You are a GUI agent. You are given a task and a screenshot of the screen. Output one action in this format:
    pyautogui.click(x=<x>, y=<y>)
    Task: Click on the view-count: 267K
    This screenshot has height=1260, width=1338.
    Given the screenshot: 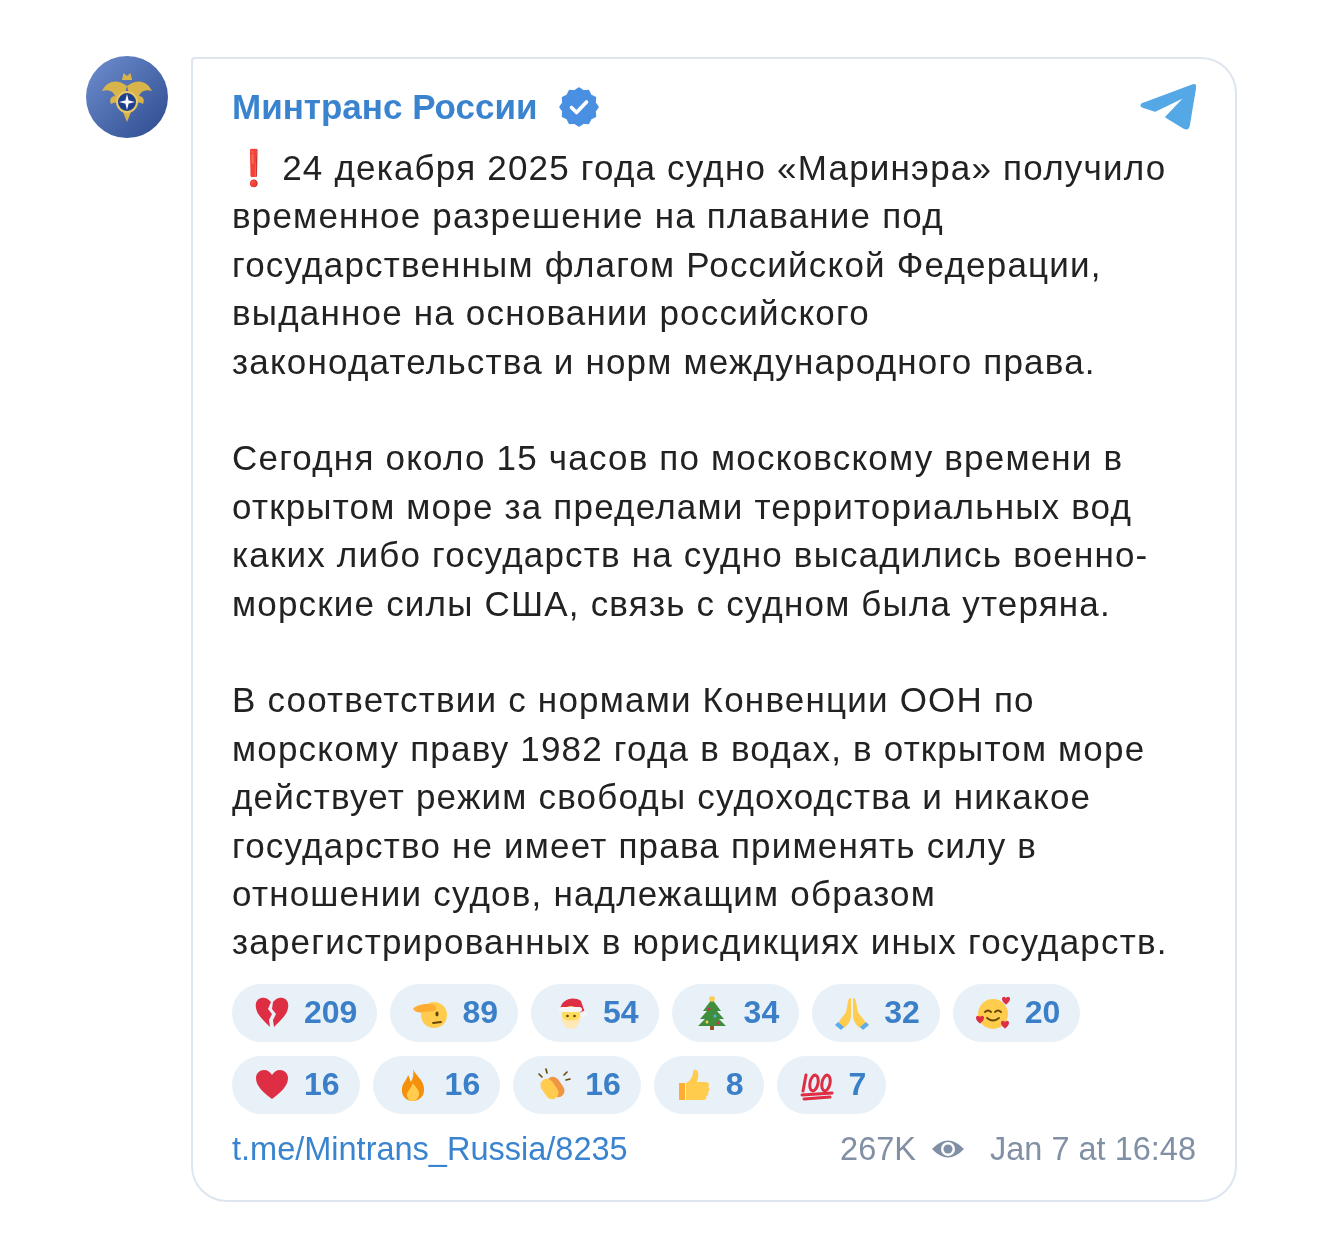 What is the action you would take?
    pyautogui.click(x=878, y=1149)
    